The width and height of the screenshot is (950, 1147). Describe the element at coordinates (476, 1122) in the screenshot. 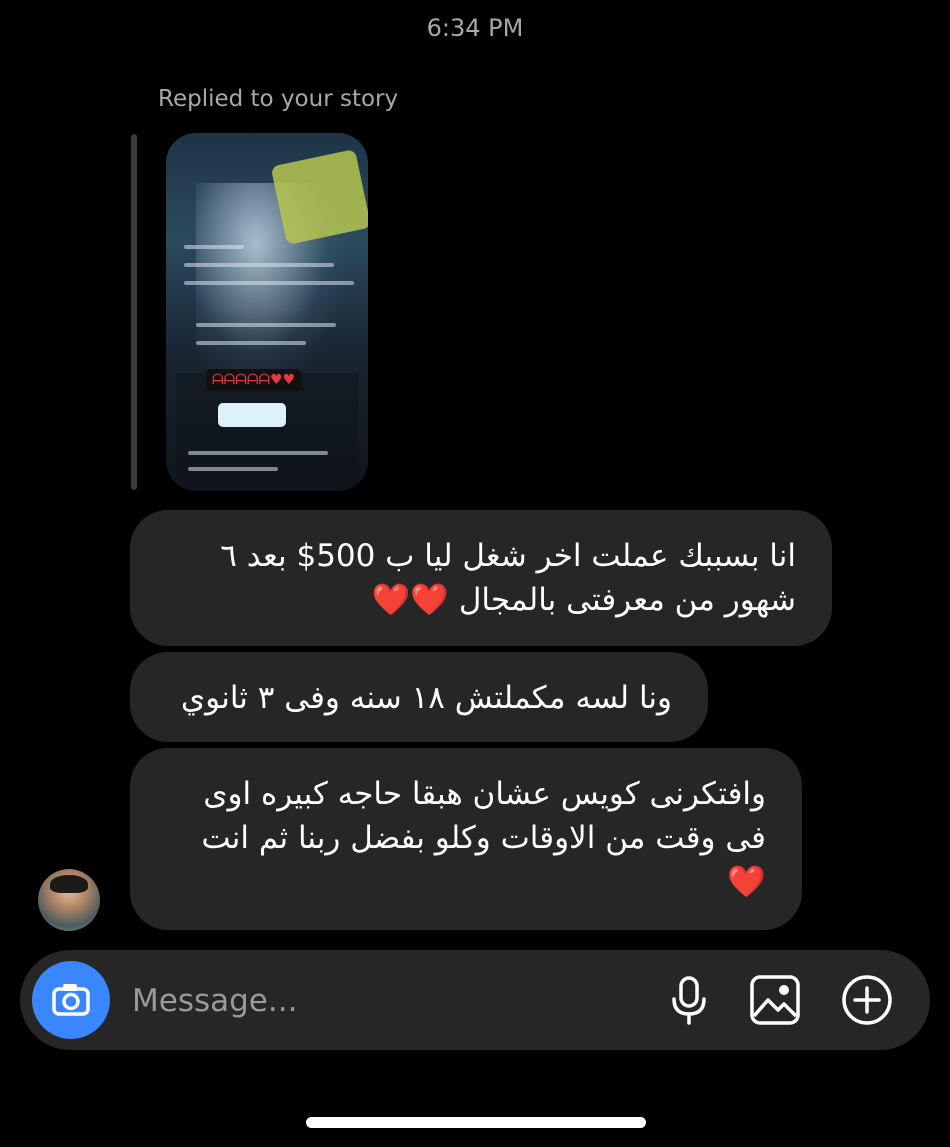

I see `home-indicator` at that location.